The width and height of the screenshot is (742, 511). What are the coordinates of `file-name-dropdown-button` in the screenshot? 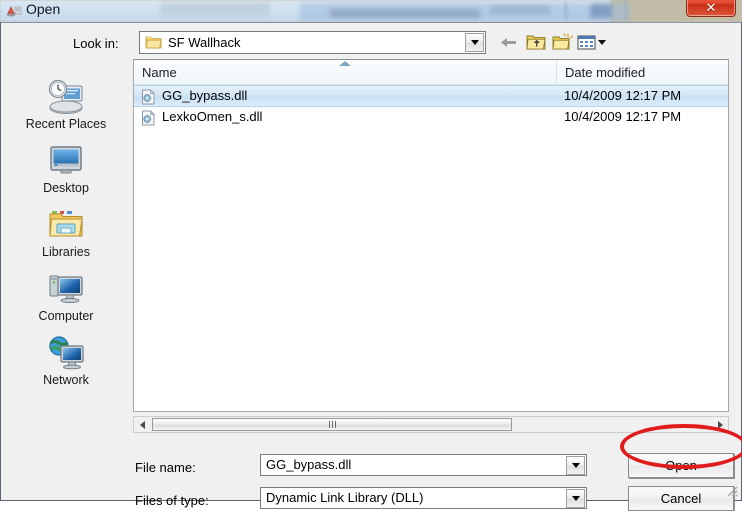 It's located at (575, 465).